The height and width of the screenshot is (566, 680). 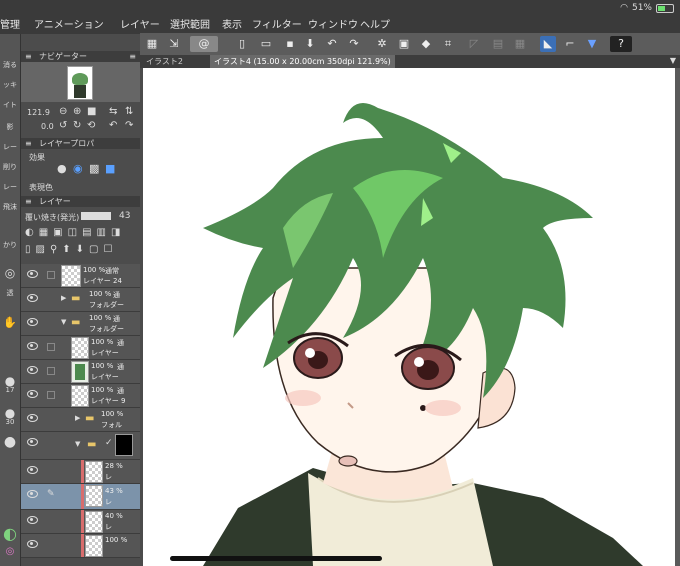 I want to click on home-indicator, so click(x=276, y=558).